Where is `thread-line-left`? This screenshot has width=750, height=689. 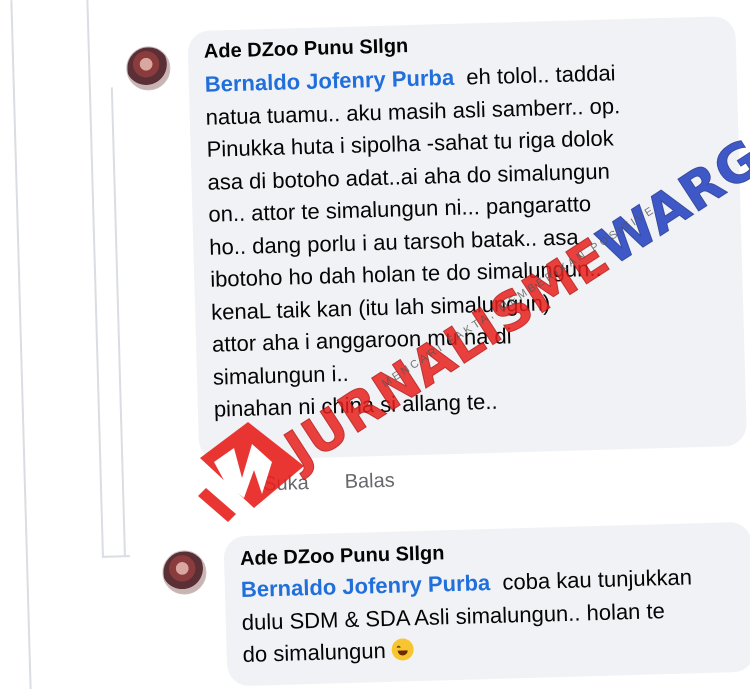 thread-line-left is located at coordinates (21, 344).